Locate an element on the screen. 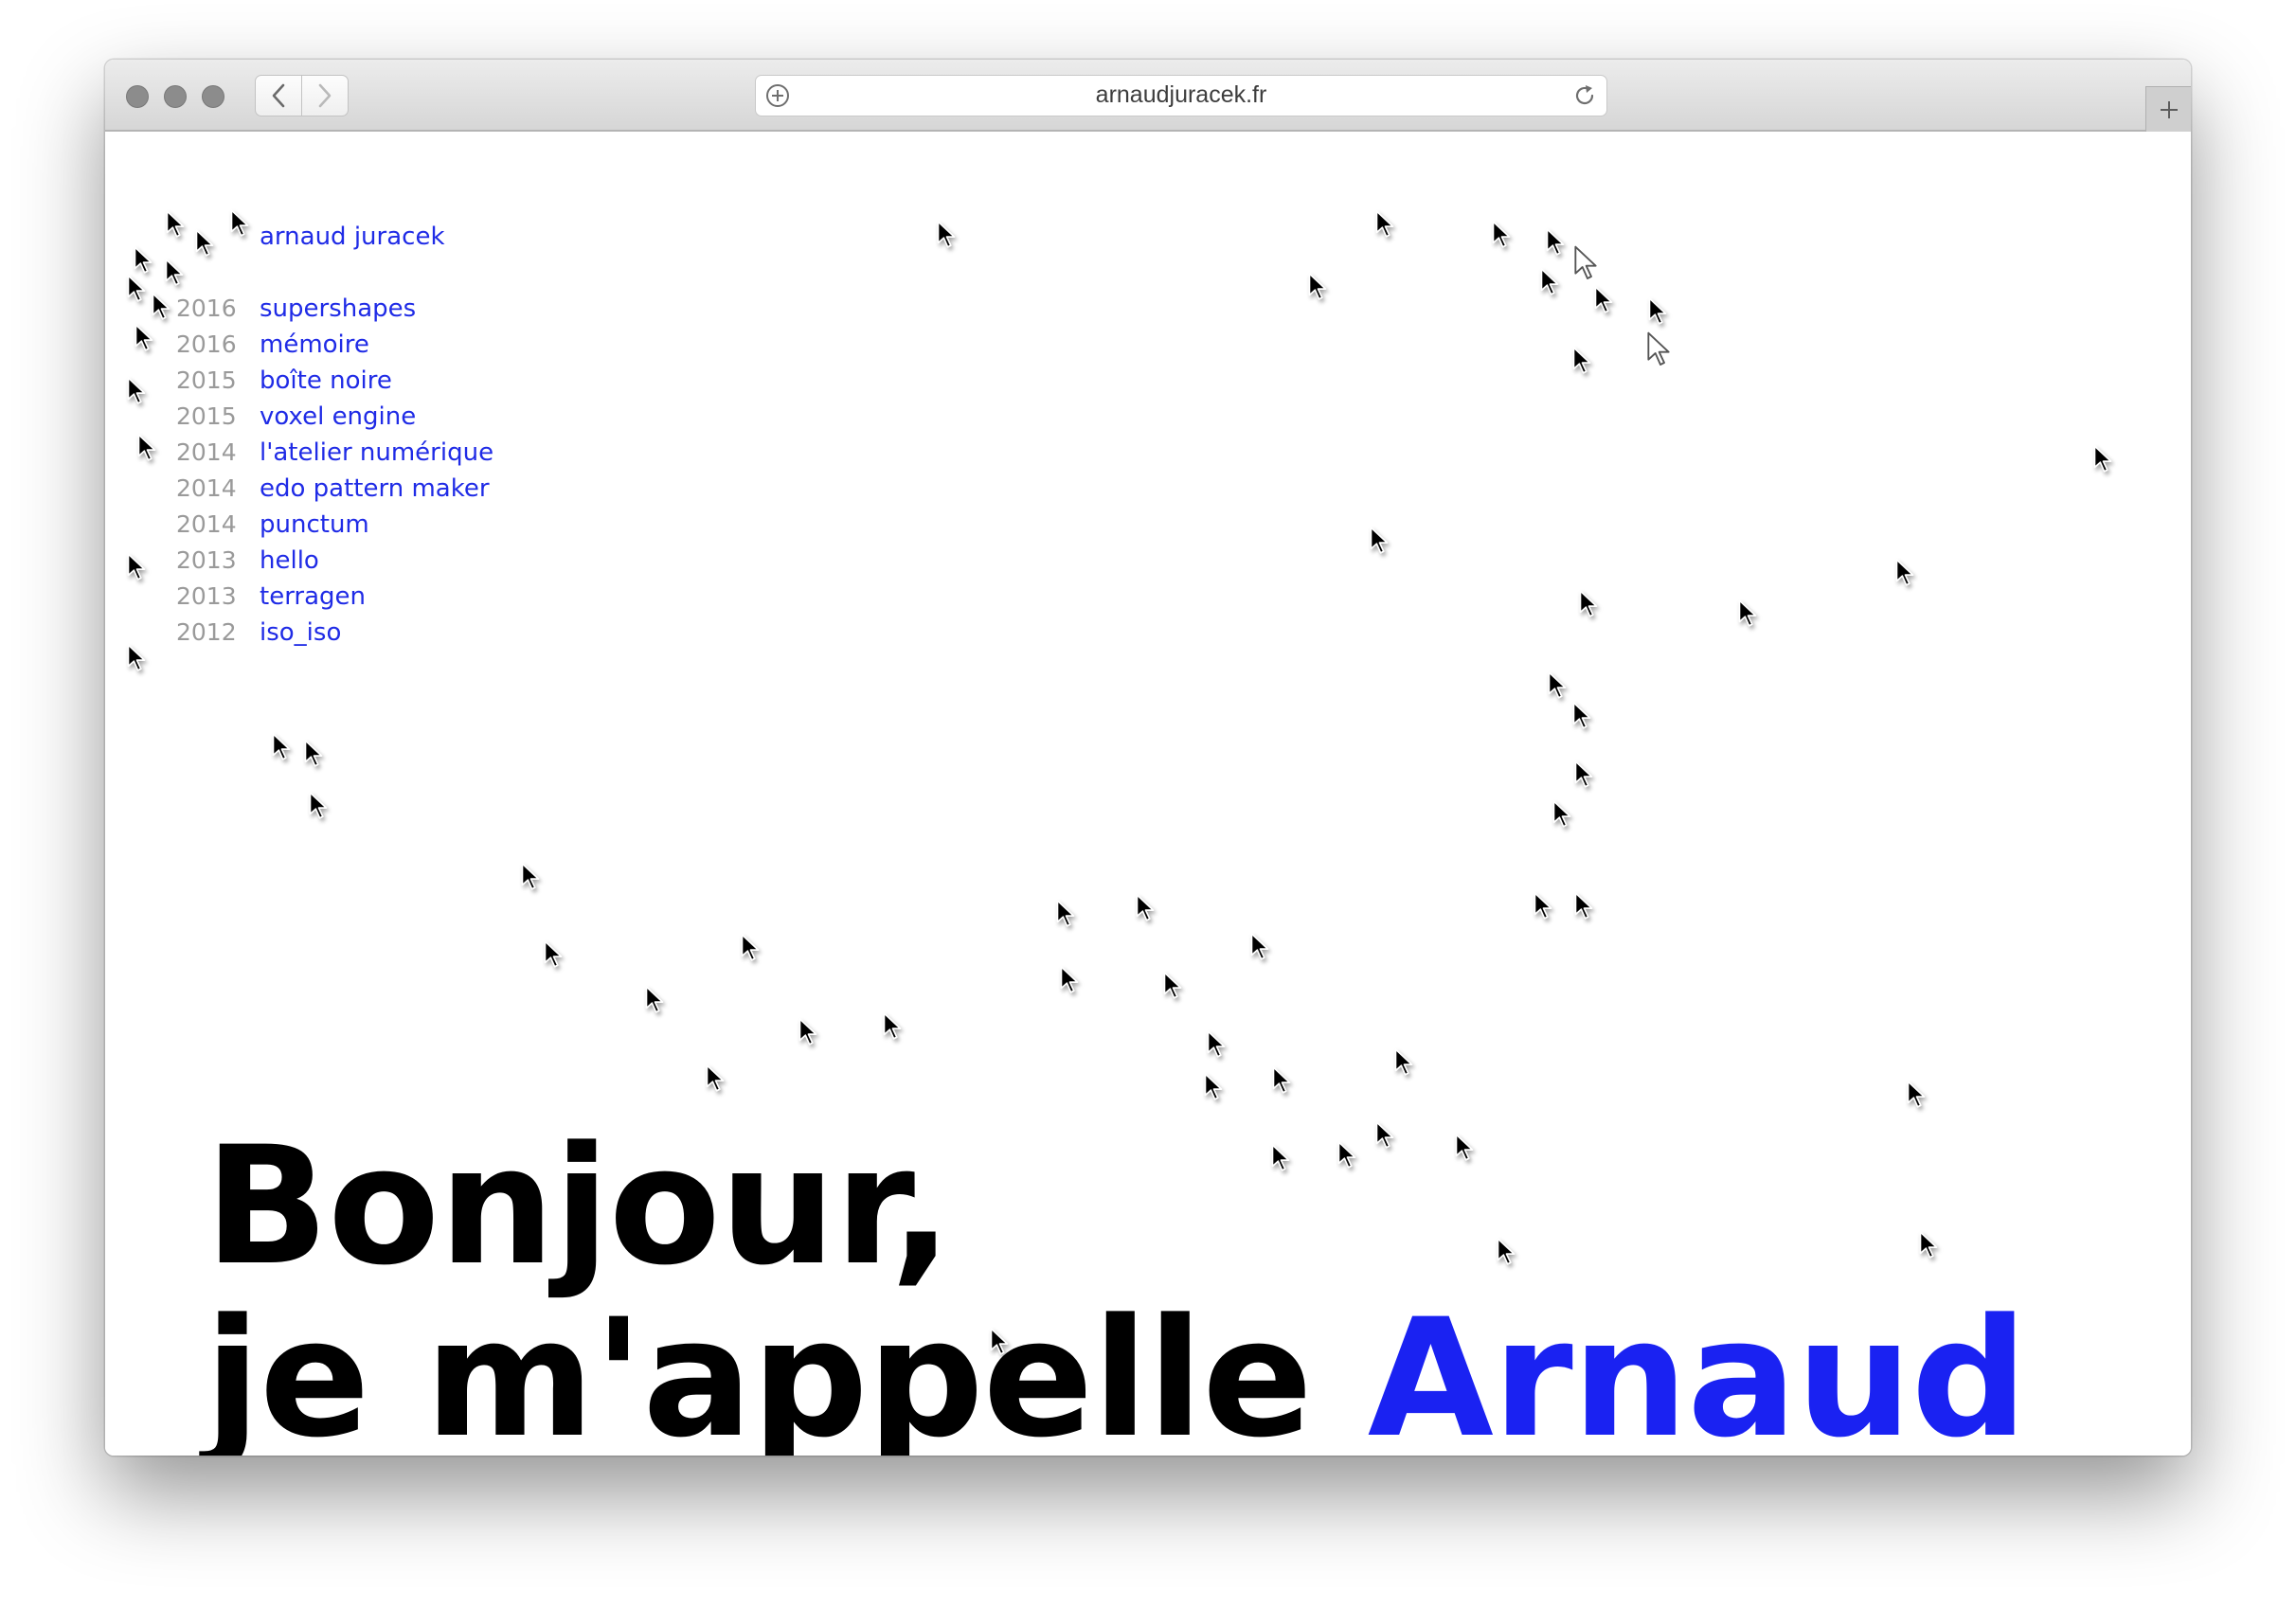  plus-icon is located at coordinates (2169, 109).